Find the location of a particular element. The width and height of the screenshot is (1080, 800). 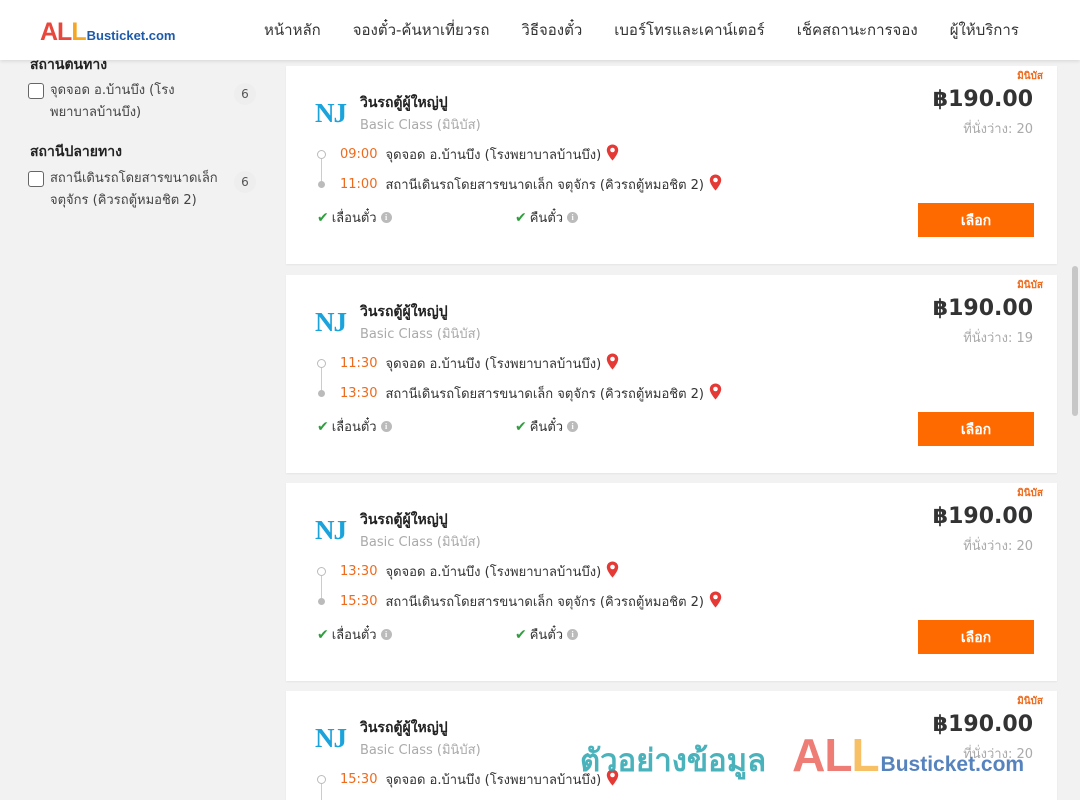

nav-home: หน้าหลัก is located at coordinates (292, 30).